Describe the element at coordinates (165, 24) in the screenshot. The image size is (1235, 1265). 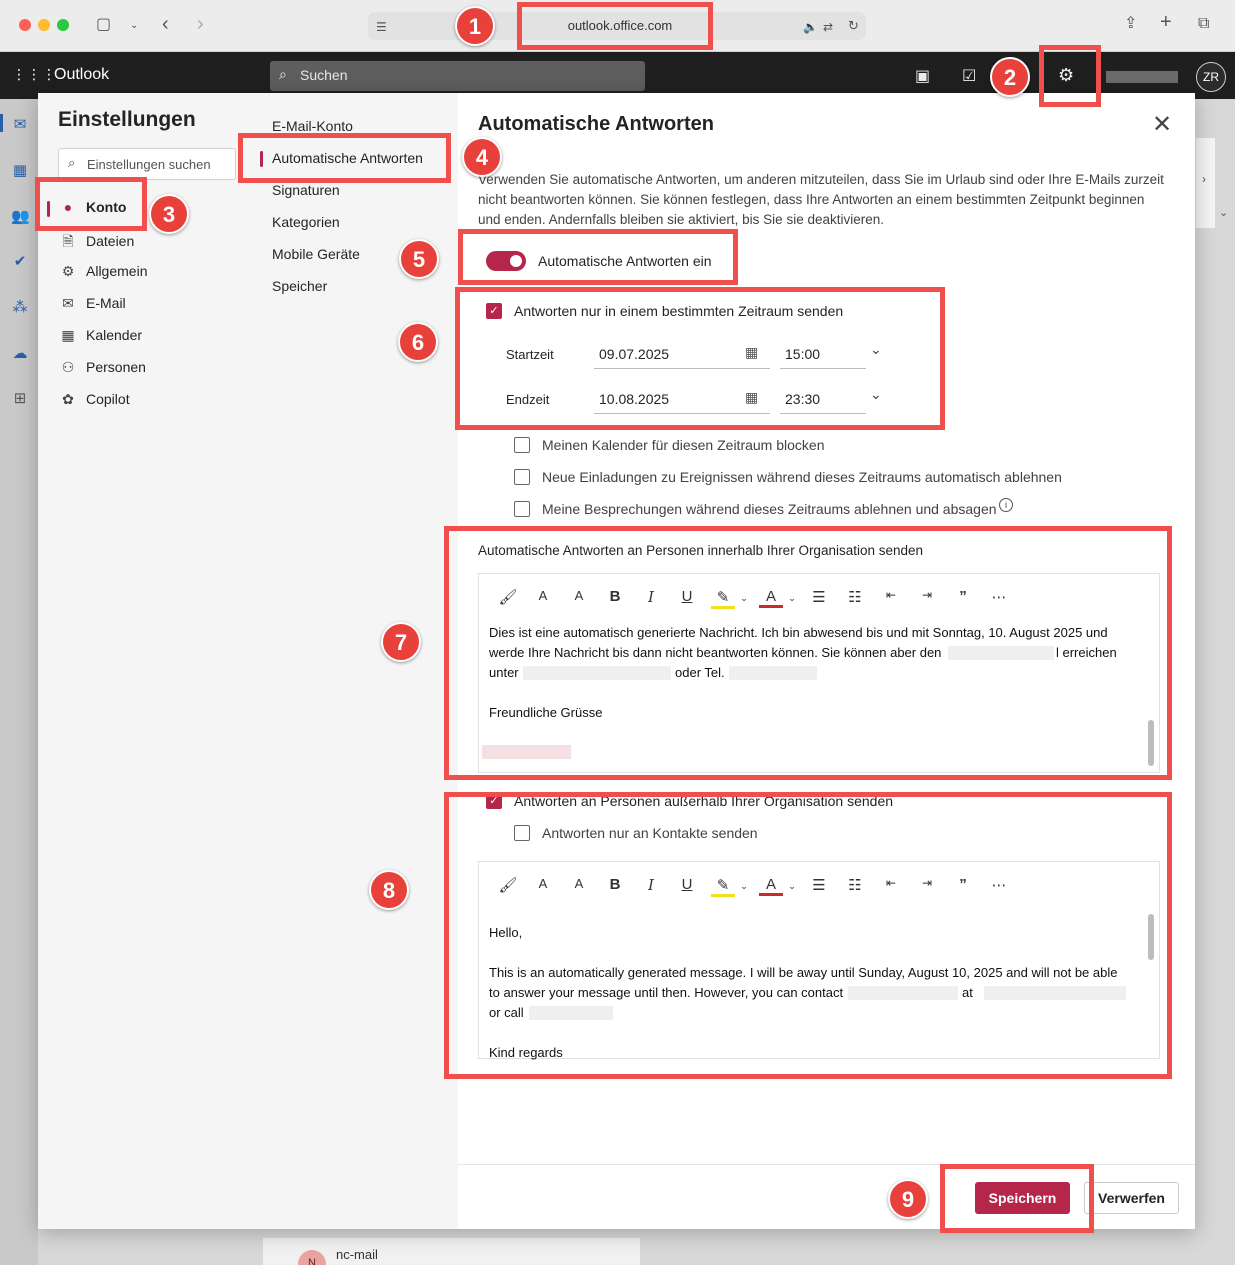
I see `back-icon: ‹` at that location.